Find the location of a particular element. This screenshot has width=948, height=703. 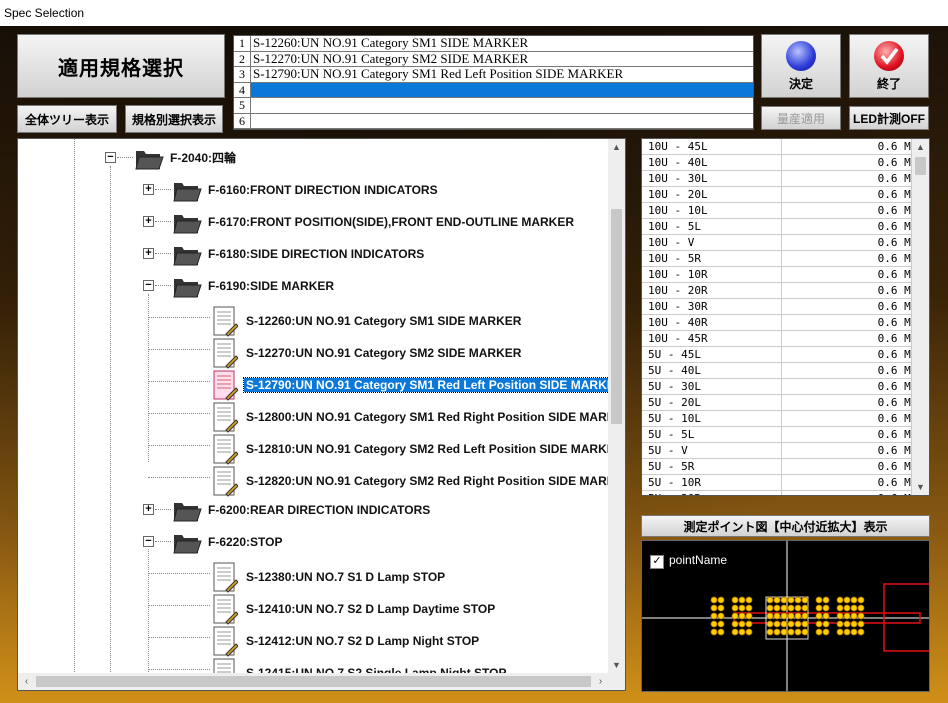

point-row: 10U - 5L 0.6 MIN is located at coordinates (785, 227).